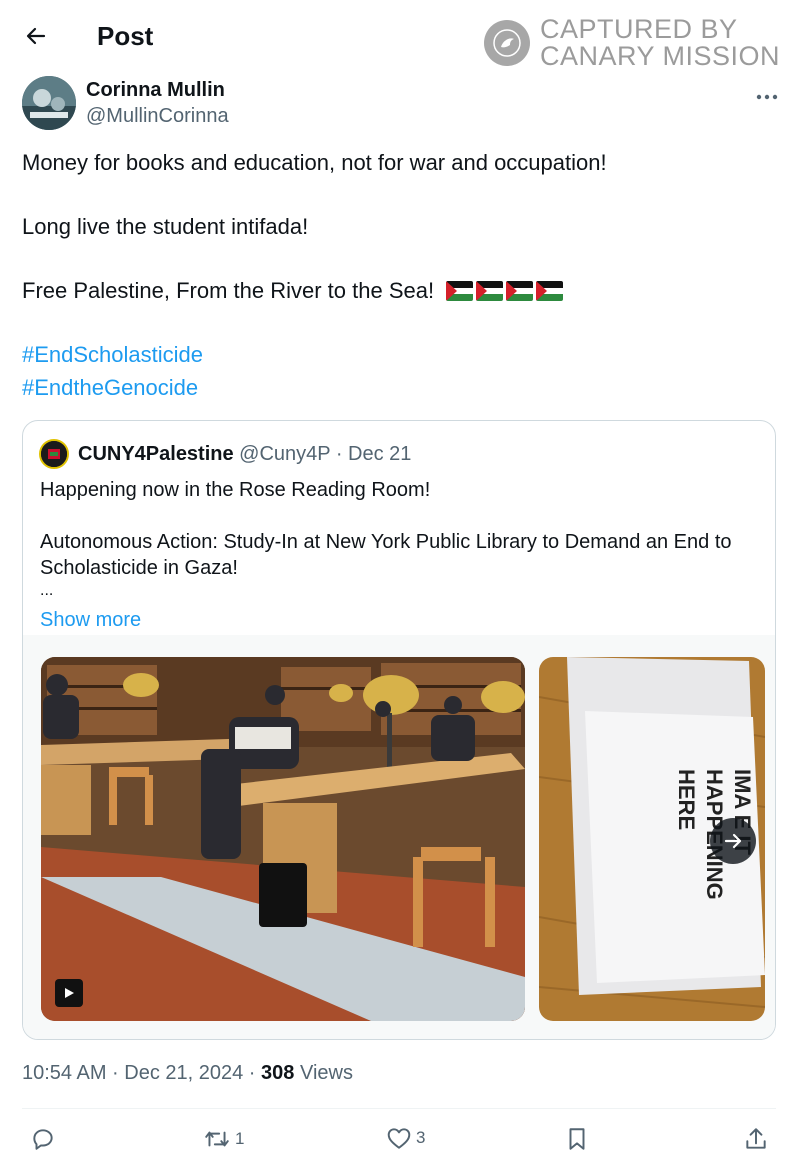  Describe the element at coordinates (323, 1073) in the screenshot. I see `views-label: Views` at that location.